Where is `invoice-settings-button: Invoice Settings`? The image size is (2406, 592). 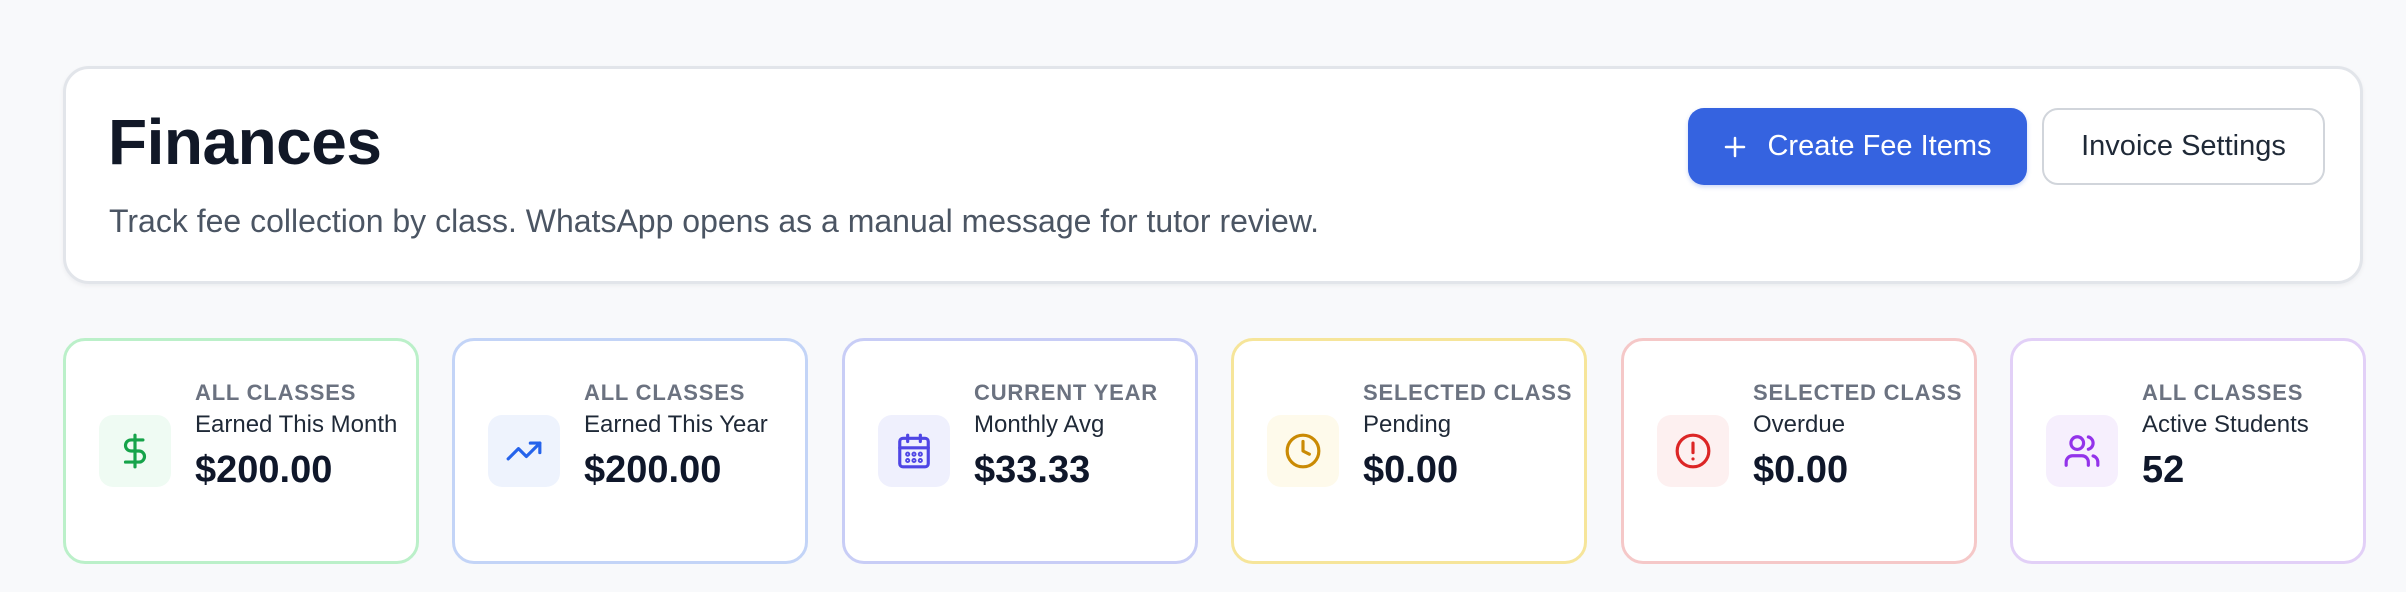 invoice-settings-button: Invoice Settings is located at coordinates (2183, 146).